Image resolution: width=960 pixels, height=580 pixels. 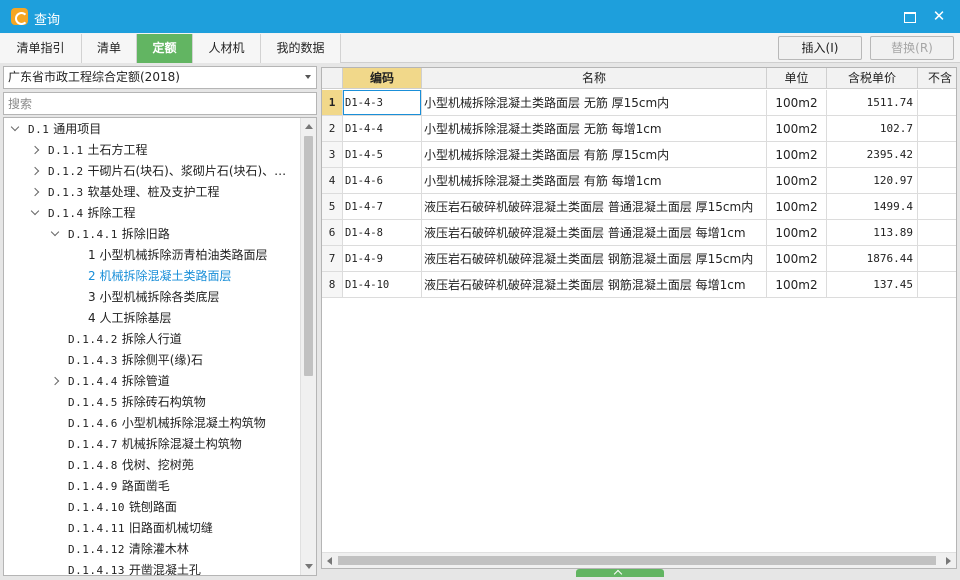 What do you see at coordinates (872, 285) in the screenshot?
I see `cell-price: 137.45` at bounding box center [872, 285].